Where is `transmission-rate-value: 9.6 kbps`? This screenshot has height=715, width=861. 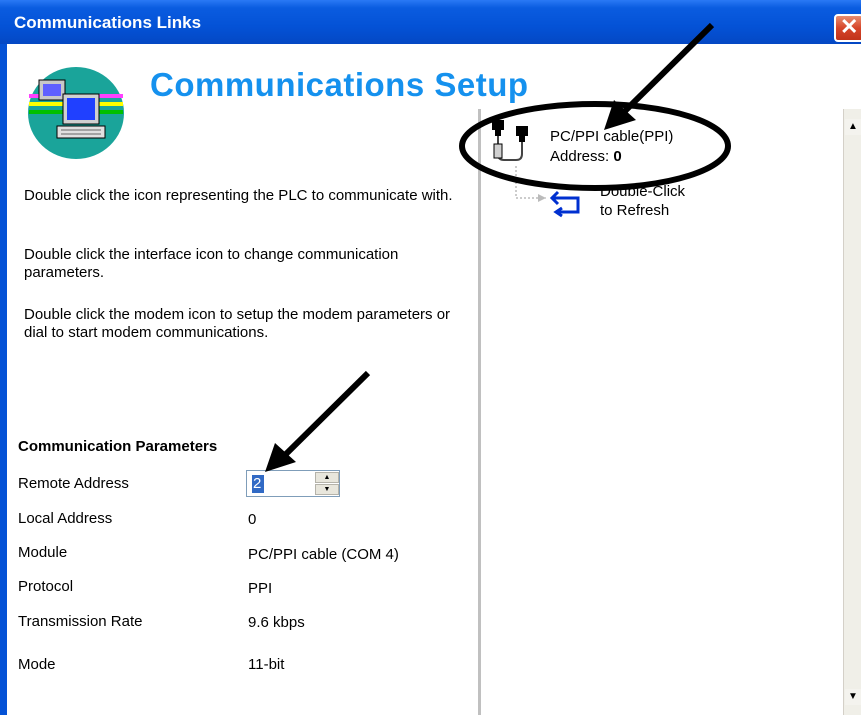
transmission-rate-value: 9.6 kbps is located at coordinates (276, 622).